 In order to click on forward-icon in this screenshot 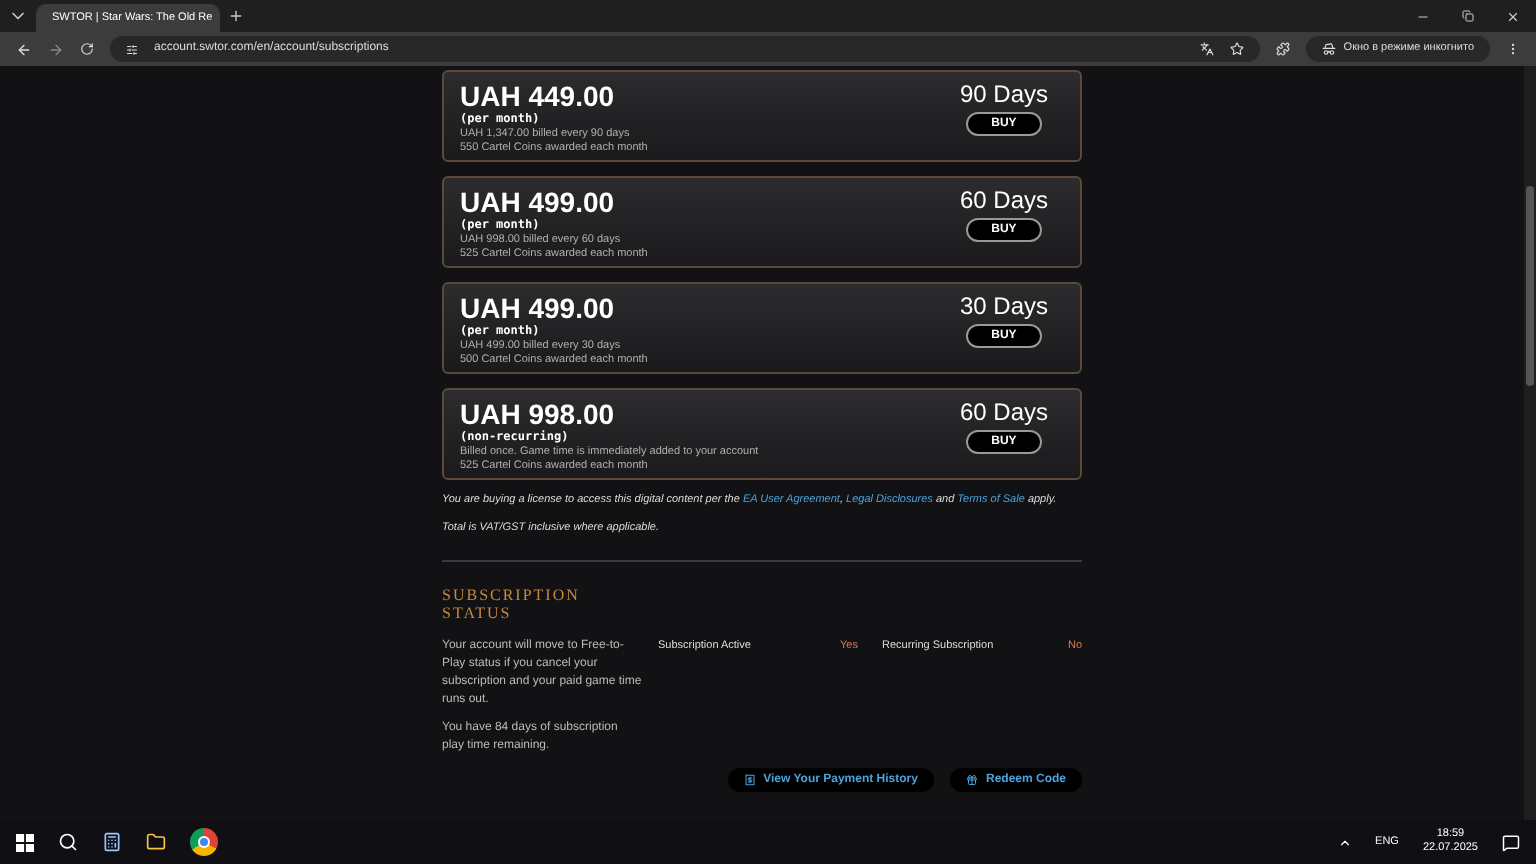, I will do `click(56, 49)`.